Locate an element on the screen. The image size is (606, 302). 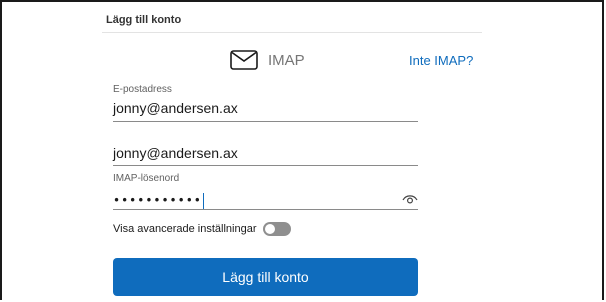
username-field: jonny@andersen.ax is located at coordinates (265, 153).